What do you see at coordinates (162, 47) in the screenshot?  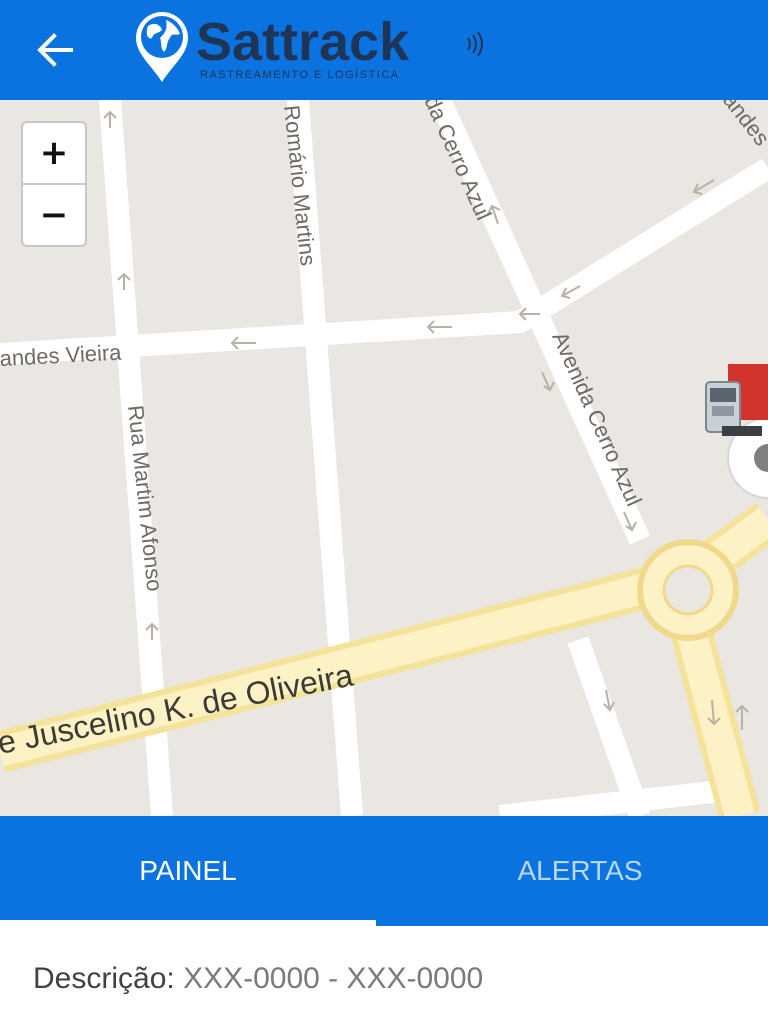 I see `globe-pin-icon` at bounding box center [162, 47].